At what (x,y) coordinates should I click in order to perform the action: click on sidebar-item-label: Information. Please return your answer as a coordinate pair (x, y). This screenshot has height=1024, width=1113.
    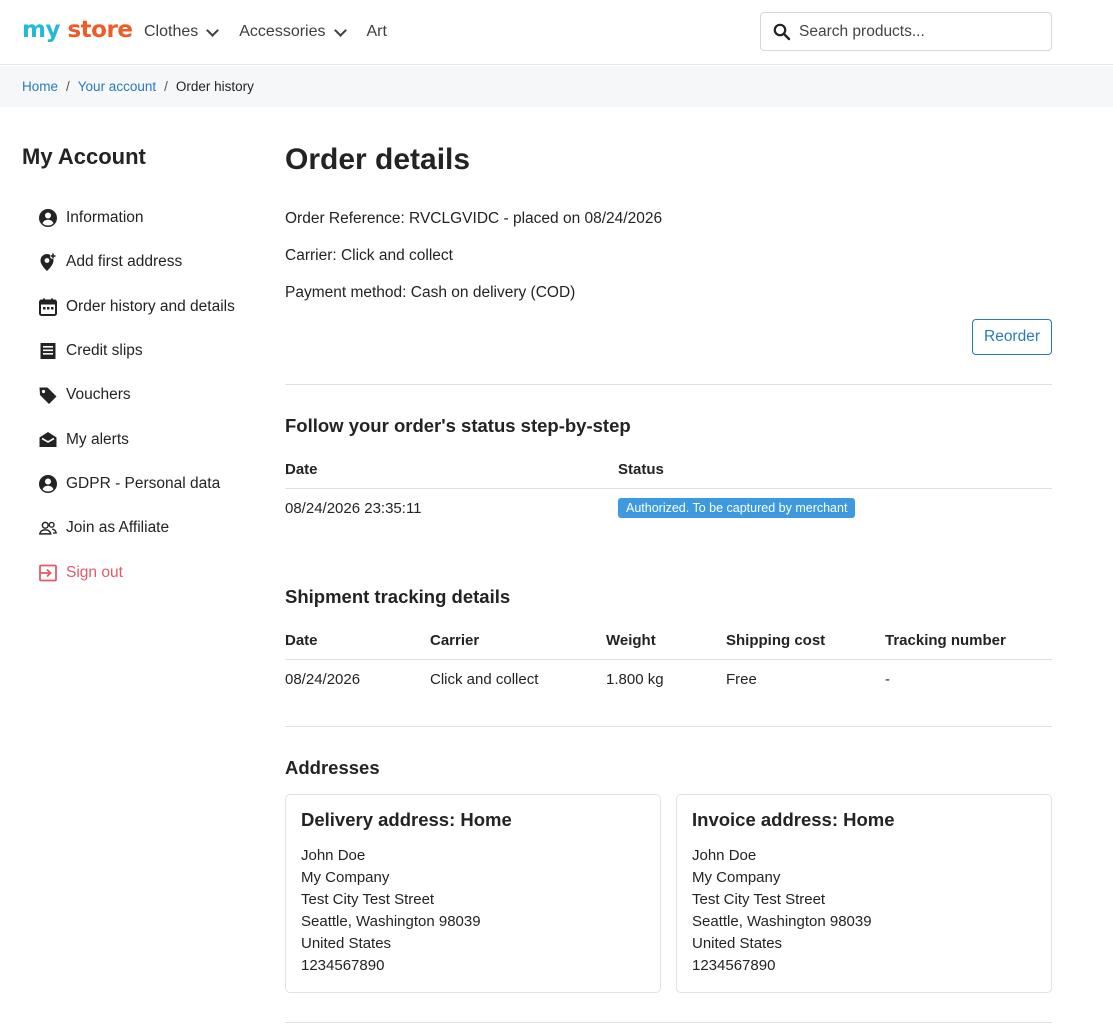
    Looking at the image, I should click on (105, 218).